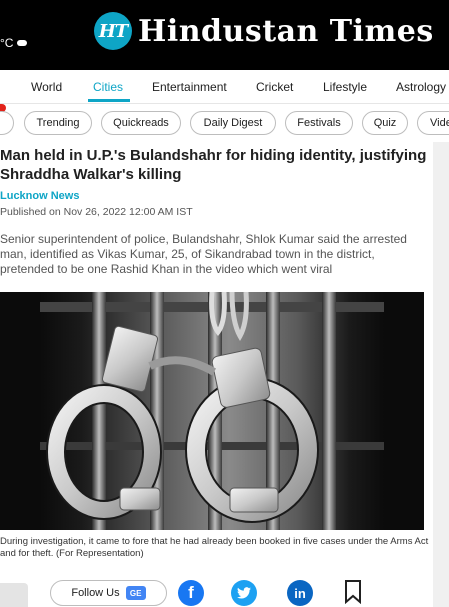 This screenshot has height=607, width=449. What do you see at coordinates (300, 593) in the screenshot?
I see `linkedin-icon: in` at bounding box center [300, 593].